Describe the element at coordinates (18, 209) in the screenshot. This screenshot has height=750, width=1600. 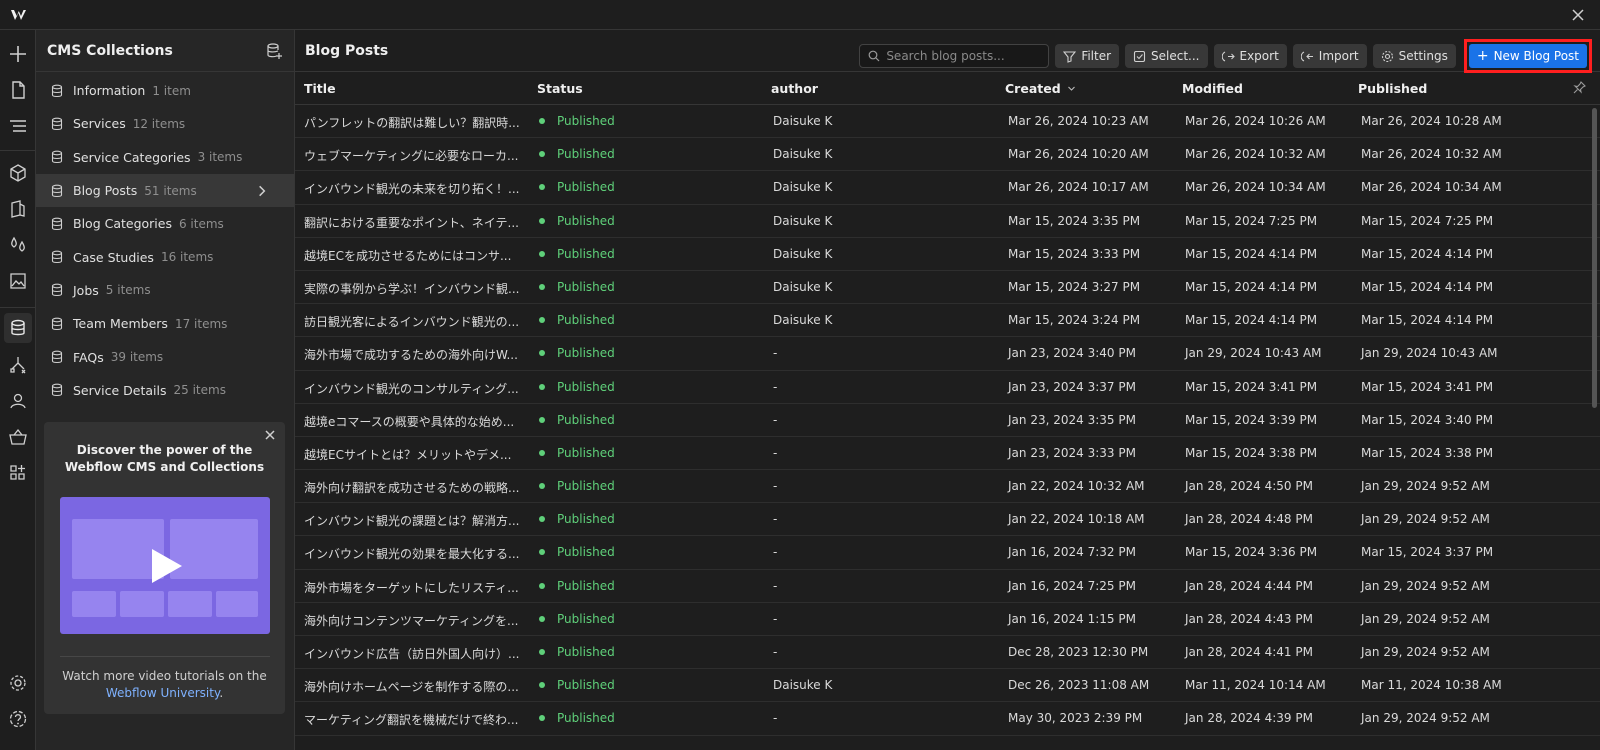
I see `variables-icon` at that location.